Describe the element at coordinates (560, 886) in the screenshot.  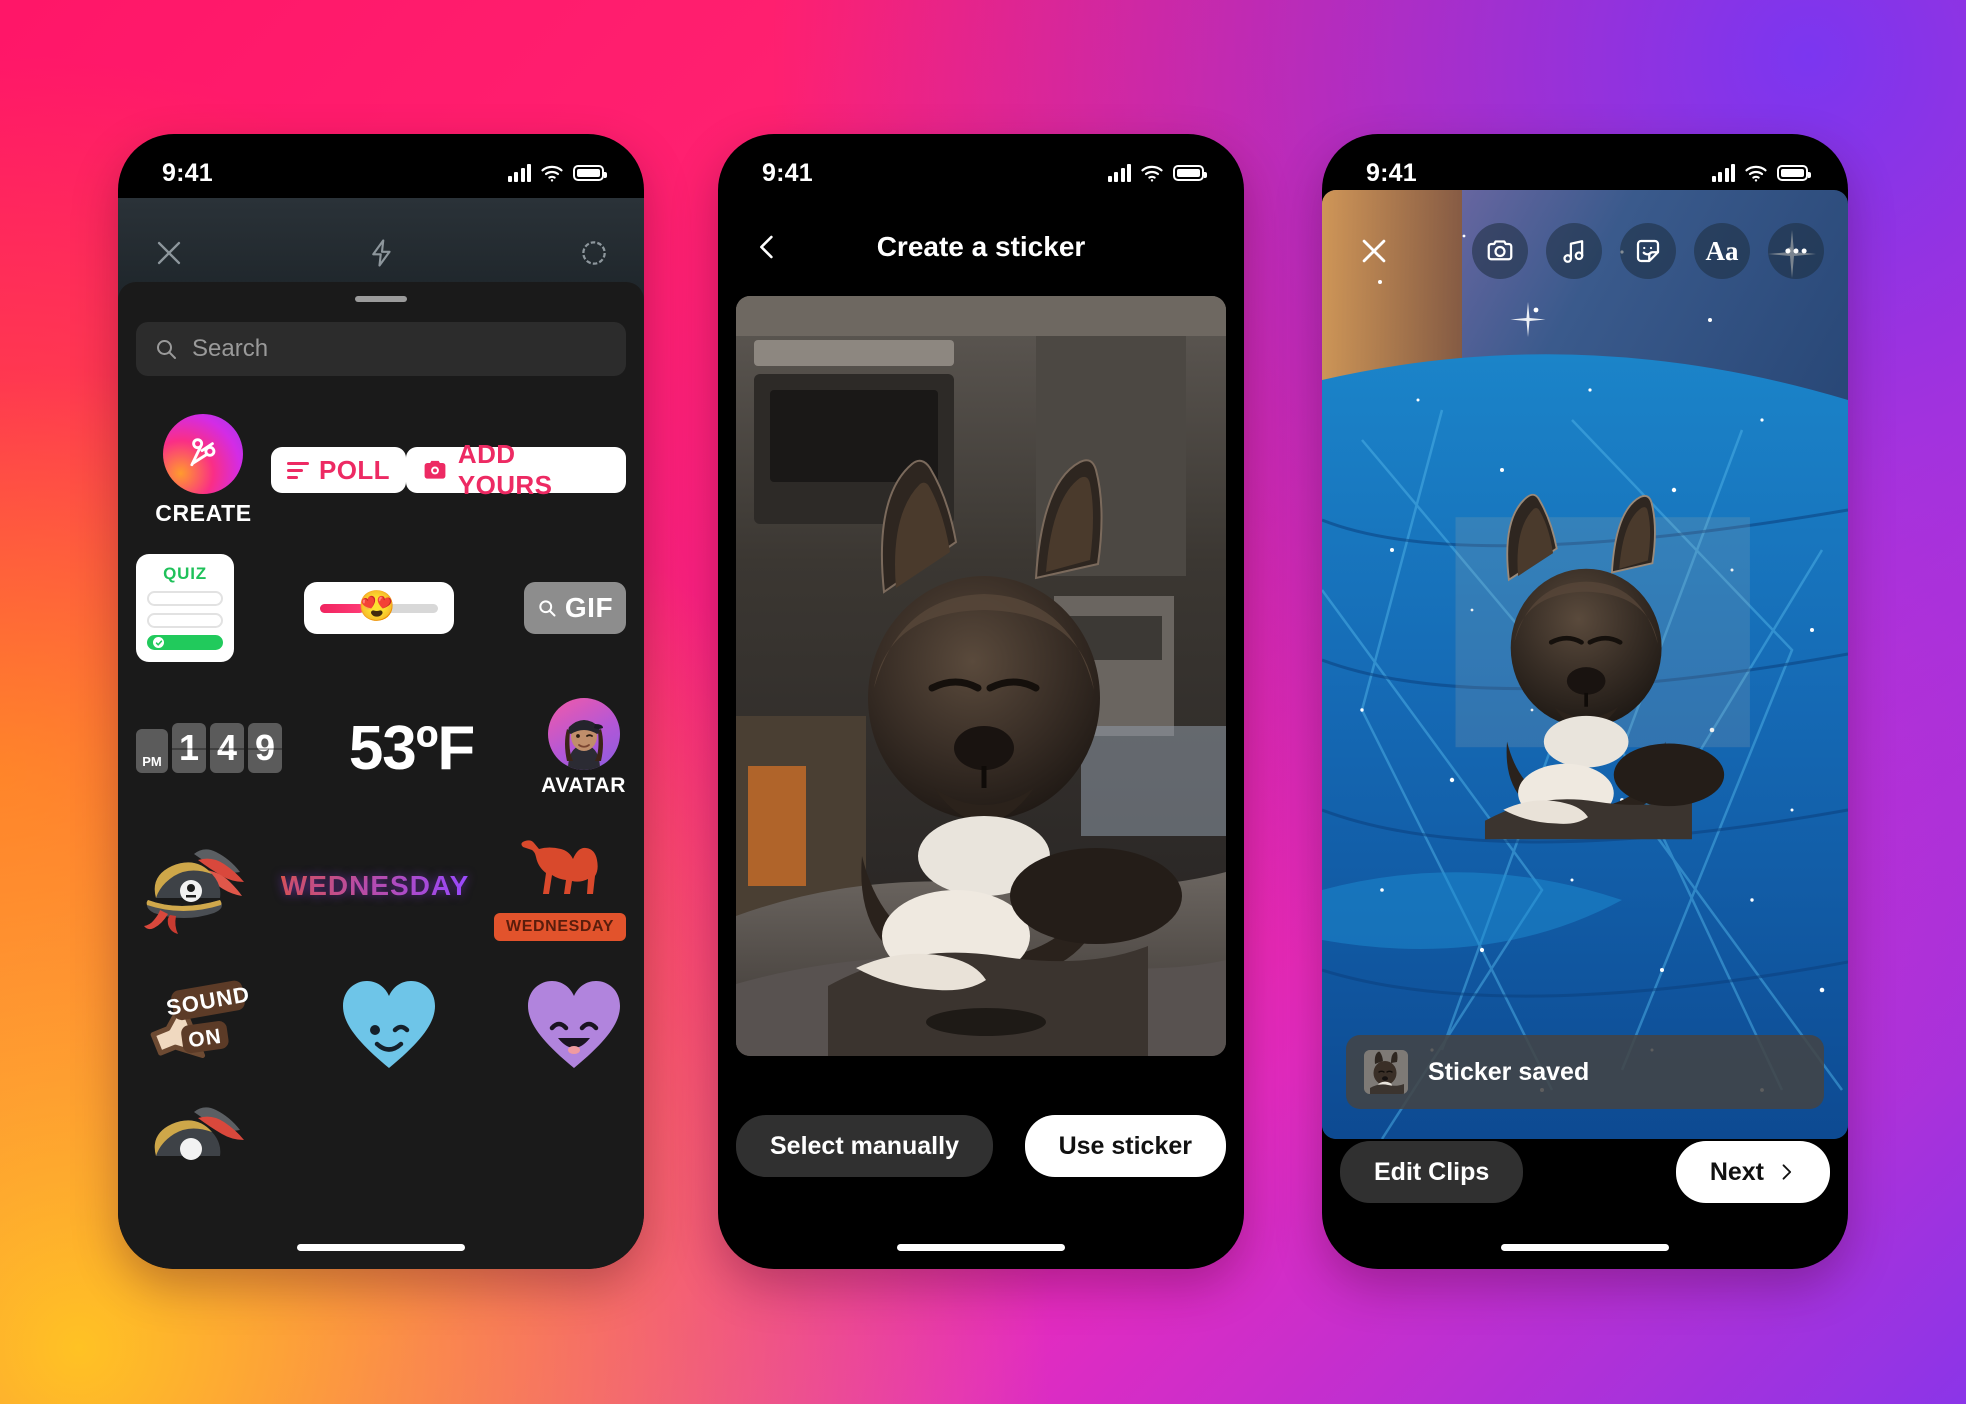
I see `sticker-camel: WEDNESDAY` at that location.